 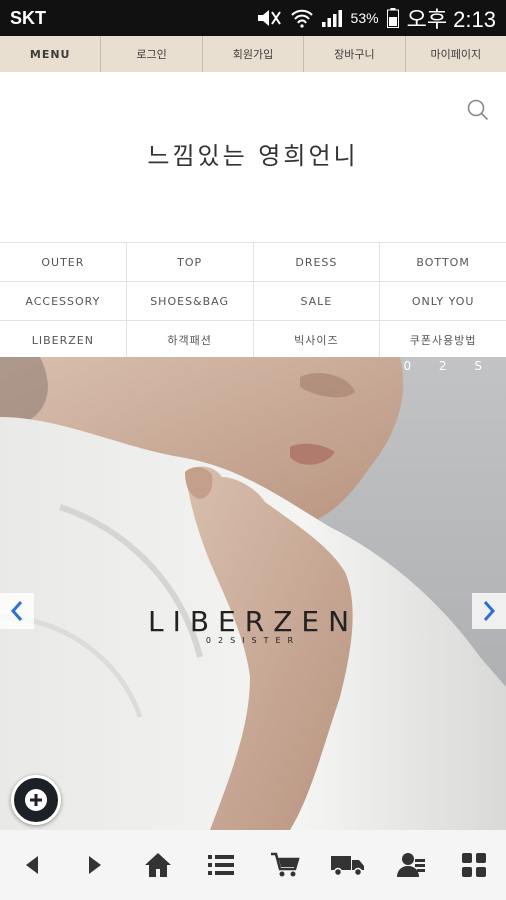 I want to click on category-top: TOP, so click(x=190, y=262).